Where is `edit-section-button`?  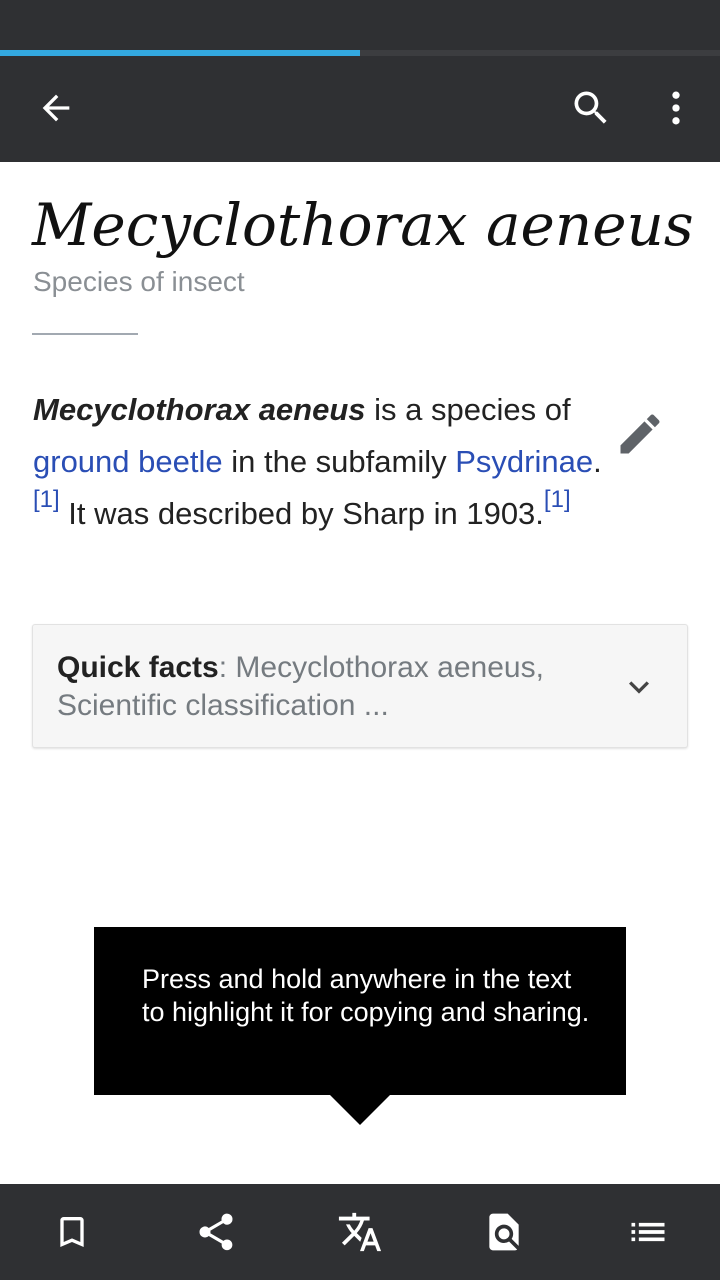
edit-section-button is located at coordinates (640, 434).